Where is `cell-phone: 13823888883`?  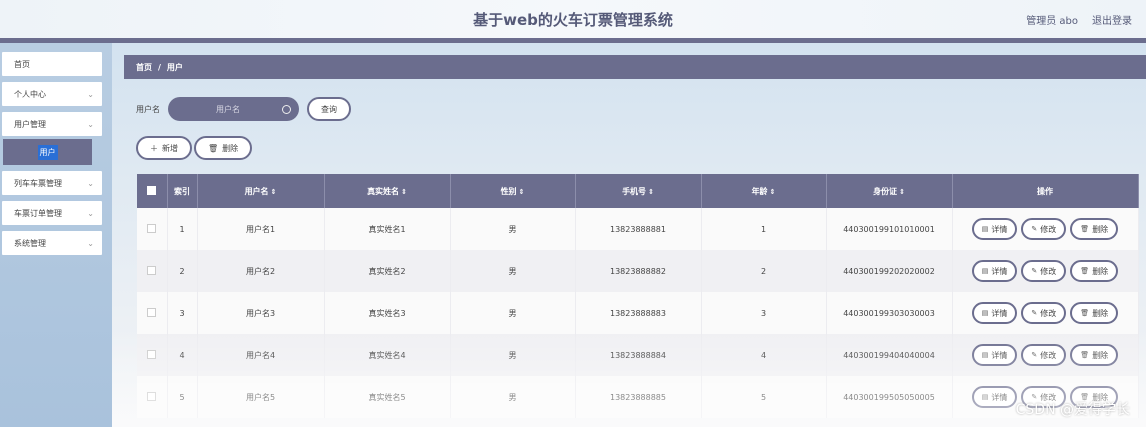 cell-phone: 13823888883 is located at coordinates (638, 313).